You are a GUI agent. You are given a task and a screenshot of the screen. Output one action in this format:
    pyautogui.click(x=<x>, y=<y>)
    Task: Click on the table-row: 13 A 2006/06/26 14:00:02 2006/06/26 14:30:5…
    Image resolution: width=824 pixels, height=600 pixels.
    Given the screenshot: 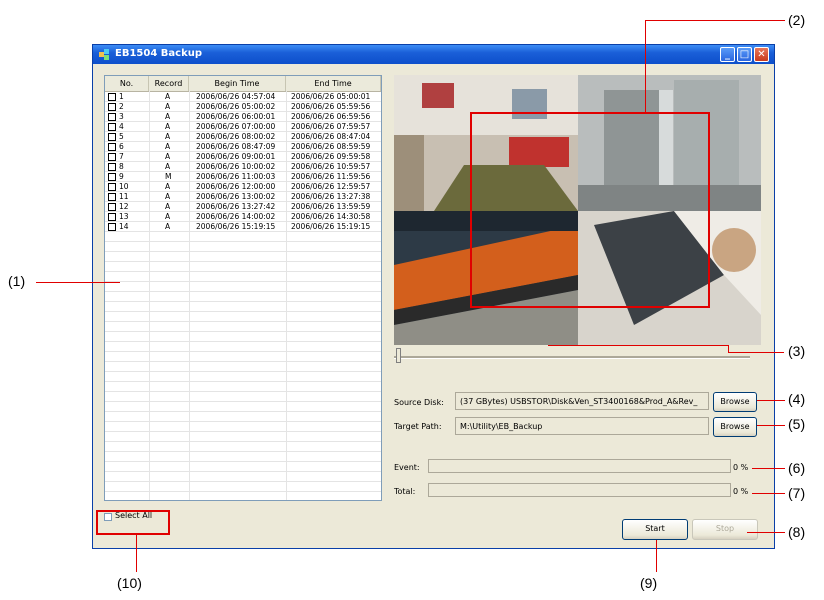 What is the action you would take?
    pyautogui.click(x=243, y=217)
    